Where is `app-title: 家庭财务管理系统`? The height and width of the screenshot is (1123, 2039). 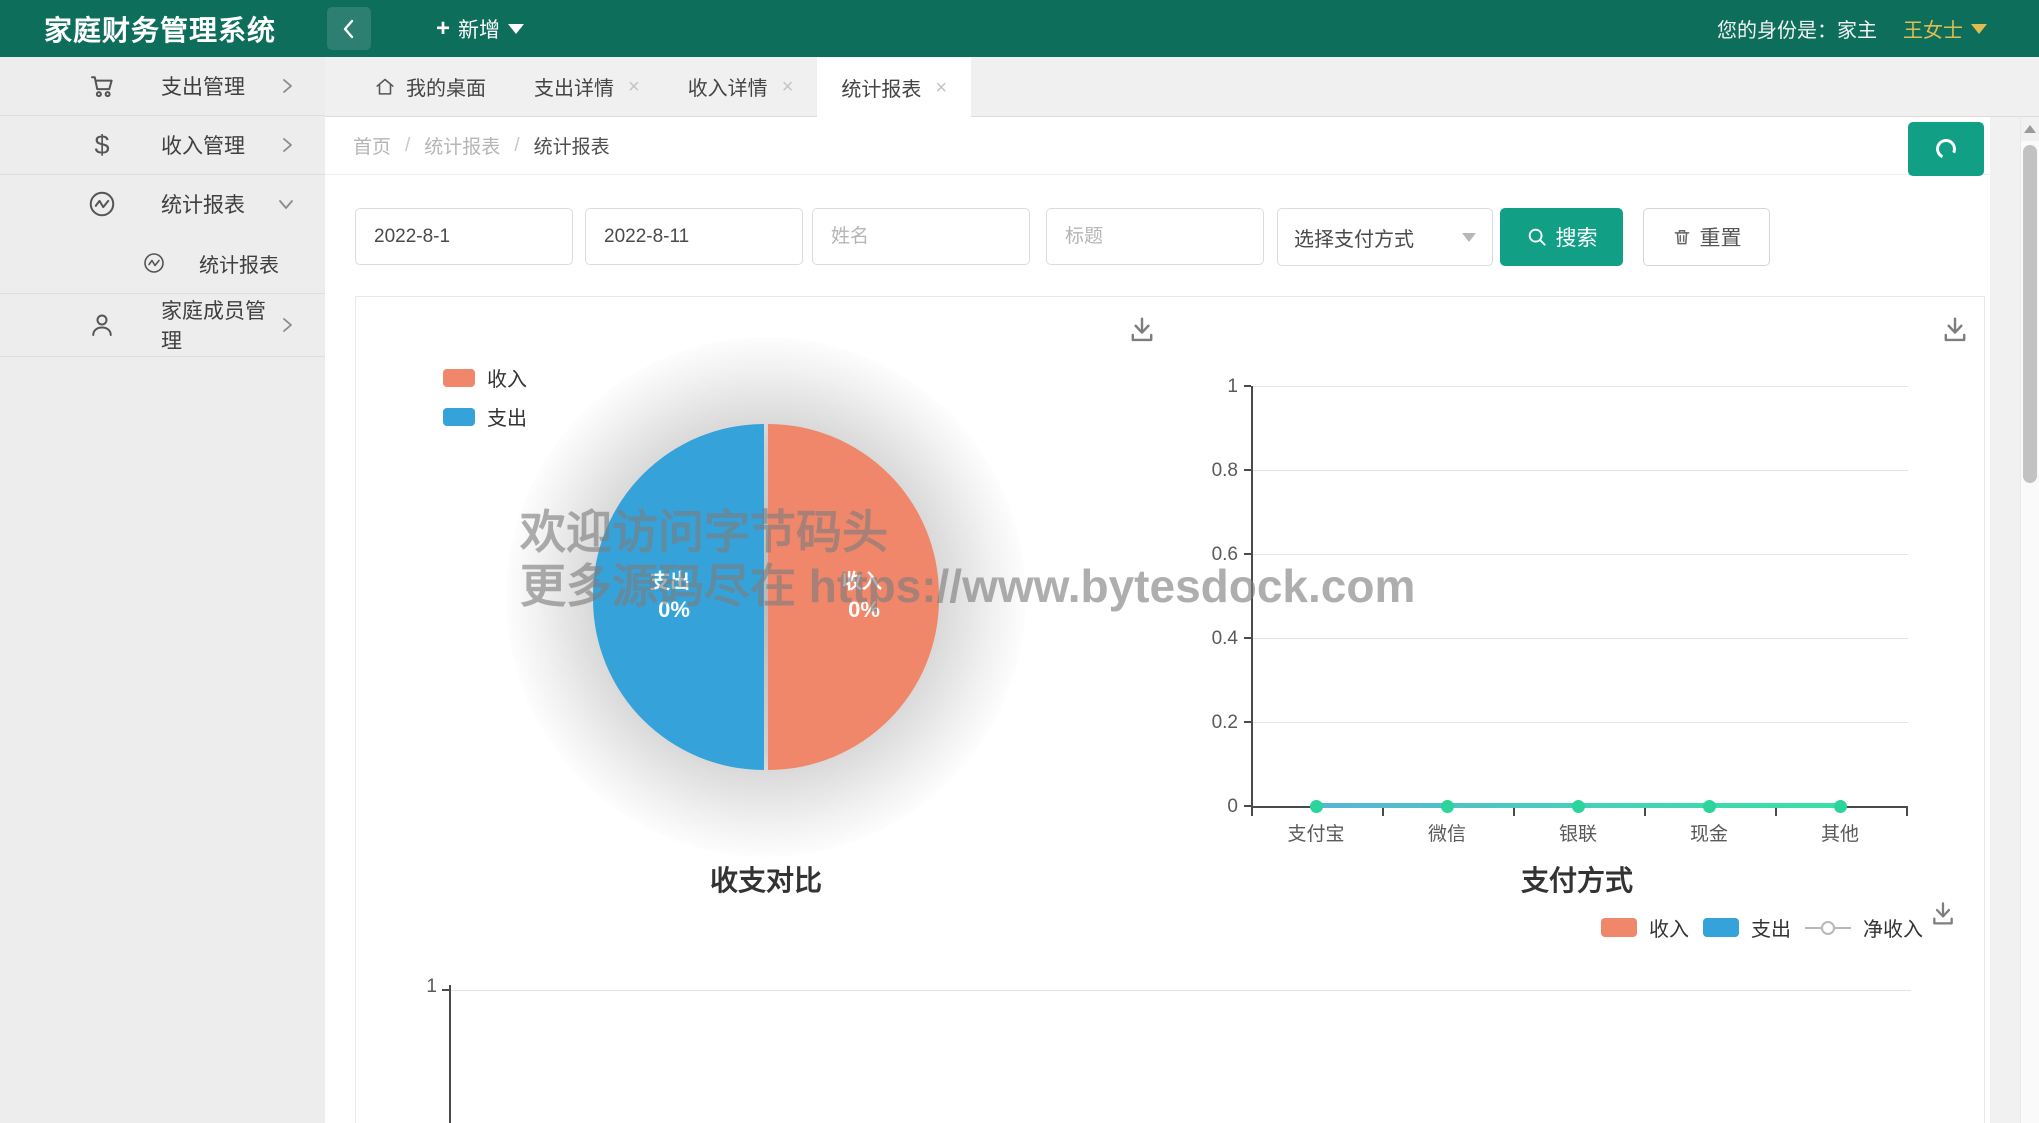
app-title: 家庭财务管理系统 is located at coordinates (160, 30).